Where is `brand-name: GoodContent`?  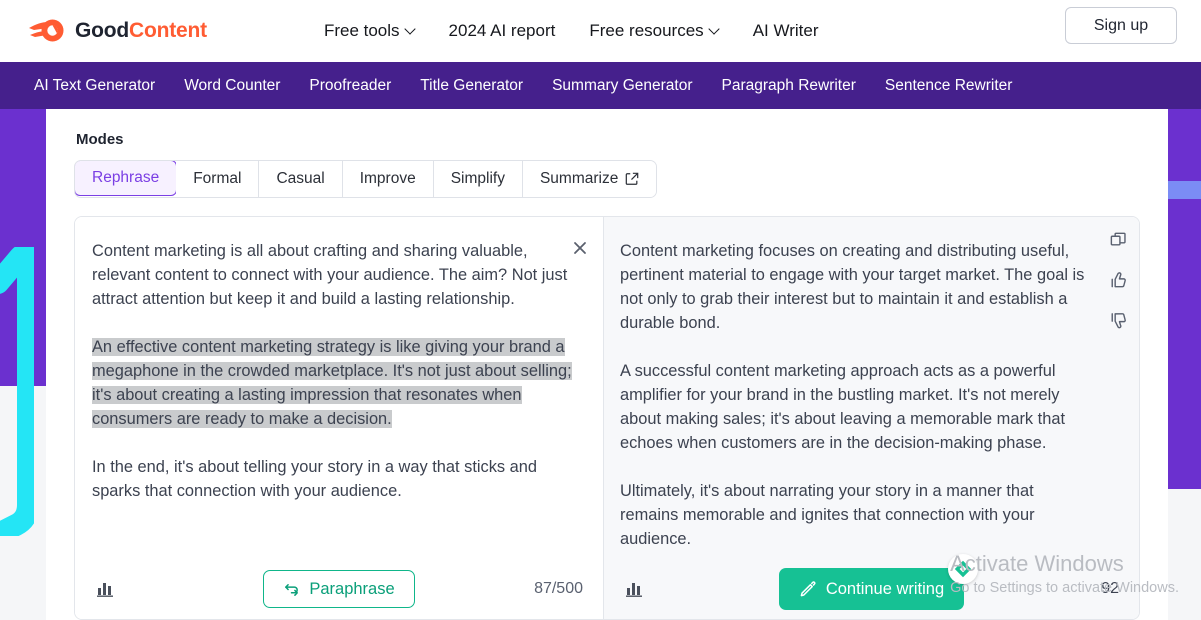 brand-name: GoodContent is located at coordinates (141, 31).